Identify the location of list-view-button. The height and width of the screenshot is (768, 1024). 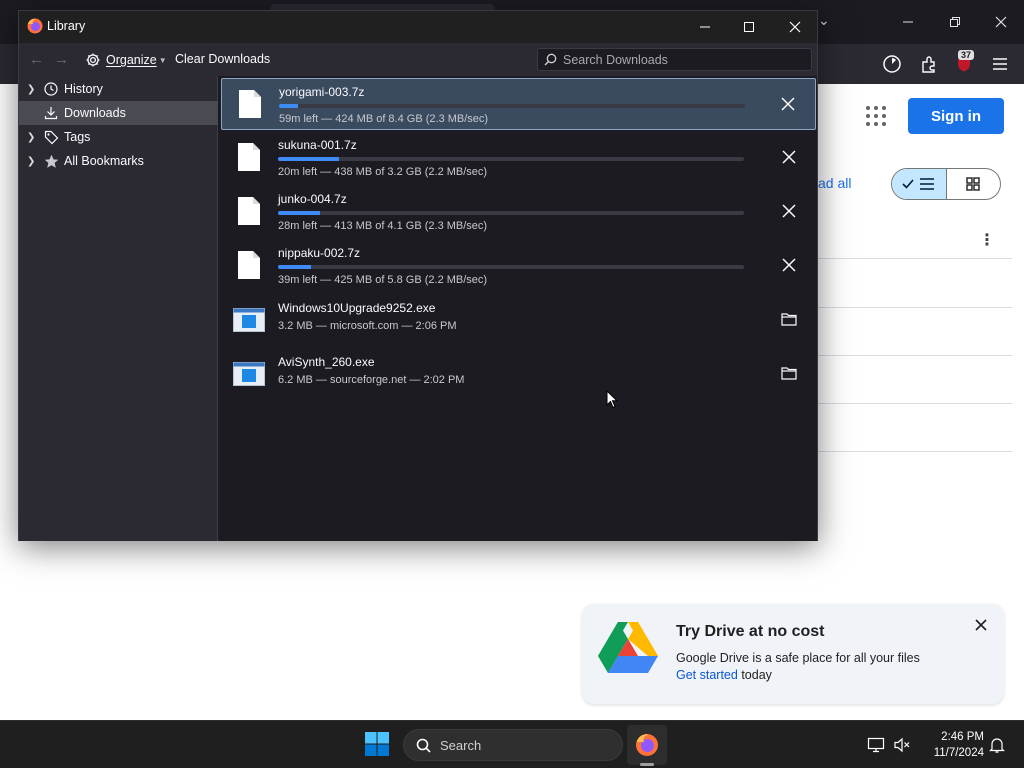
(919, 184).